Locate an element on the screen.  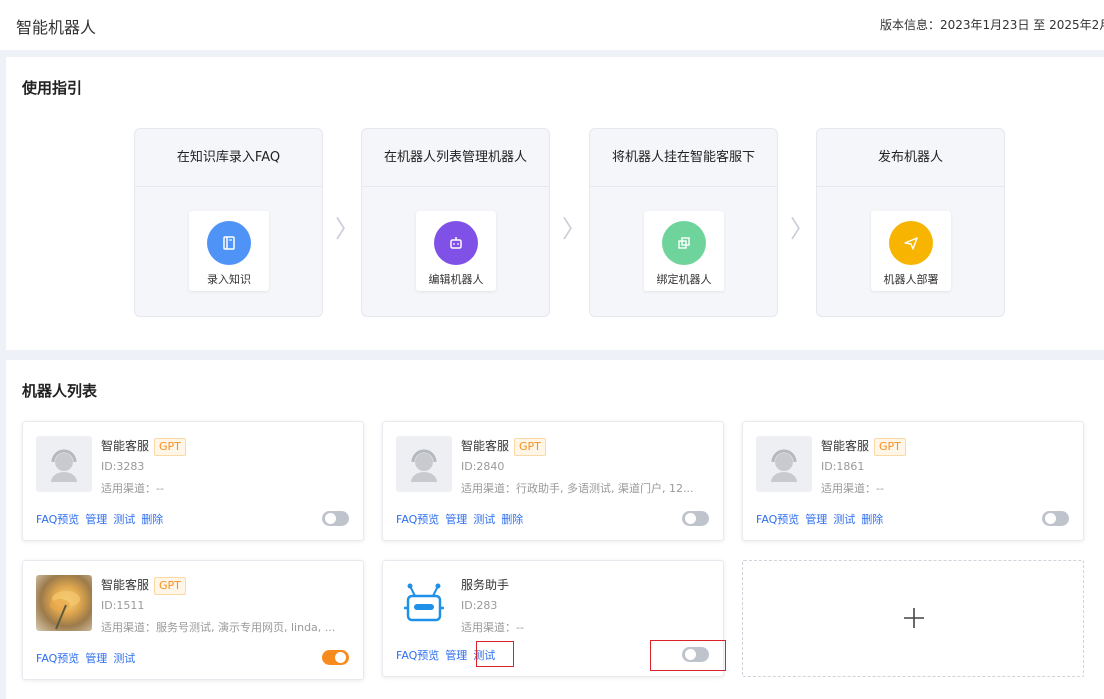
step-label: 录入知识 is located at coordinates (229, 279).